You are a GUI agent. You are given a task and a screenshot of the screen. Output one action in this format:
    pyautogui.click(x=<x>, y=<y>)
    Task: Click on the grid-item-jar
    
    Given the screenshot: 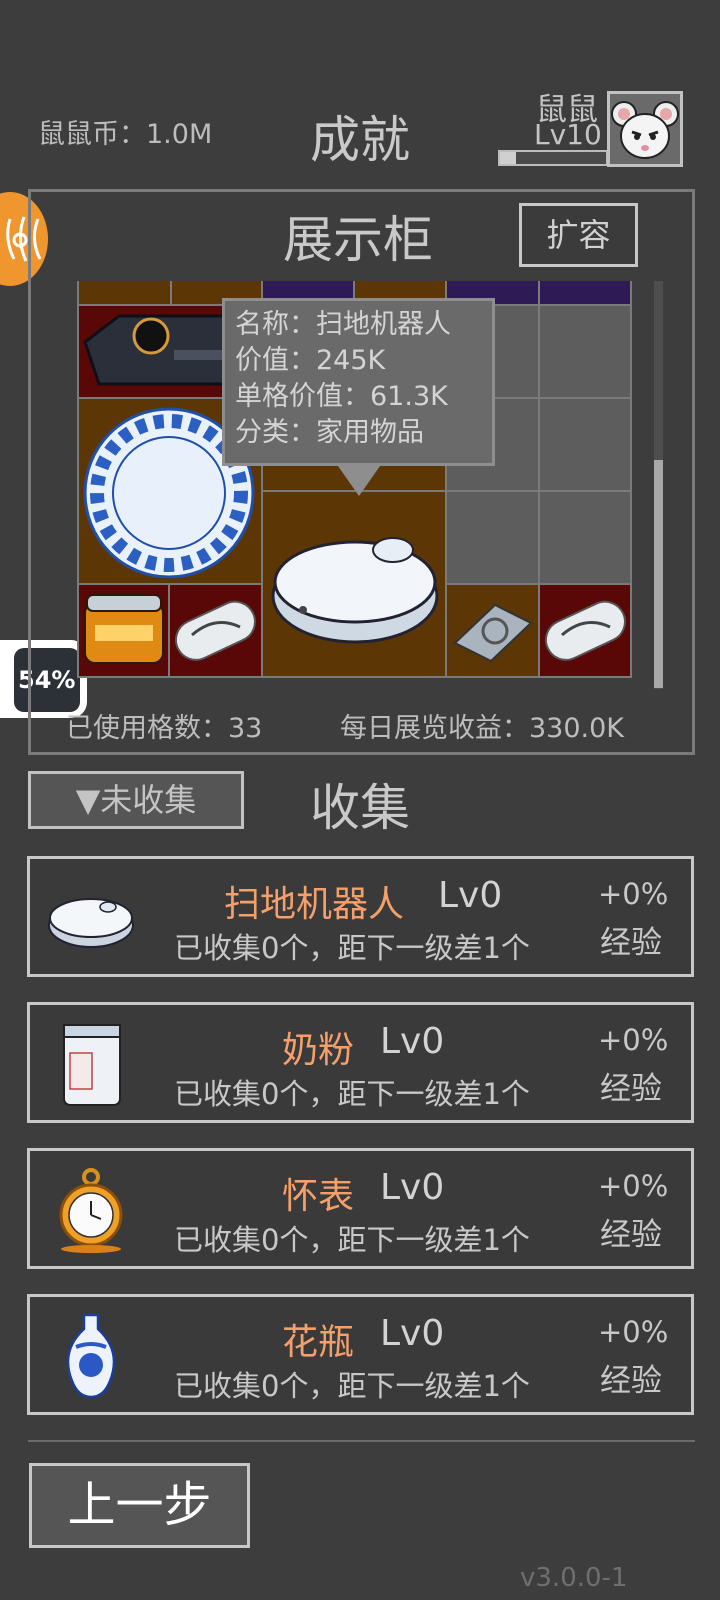 What is the action you would take?
    pyautogui.click(x=123, y=630)
    